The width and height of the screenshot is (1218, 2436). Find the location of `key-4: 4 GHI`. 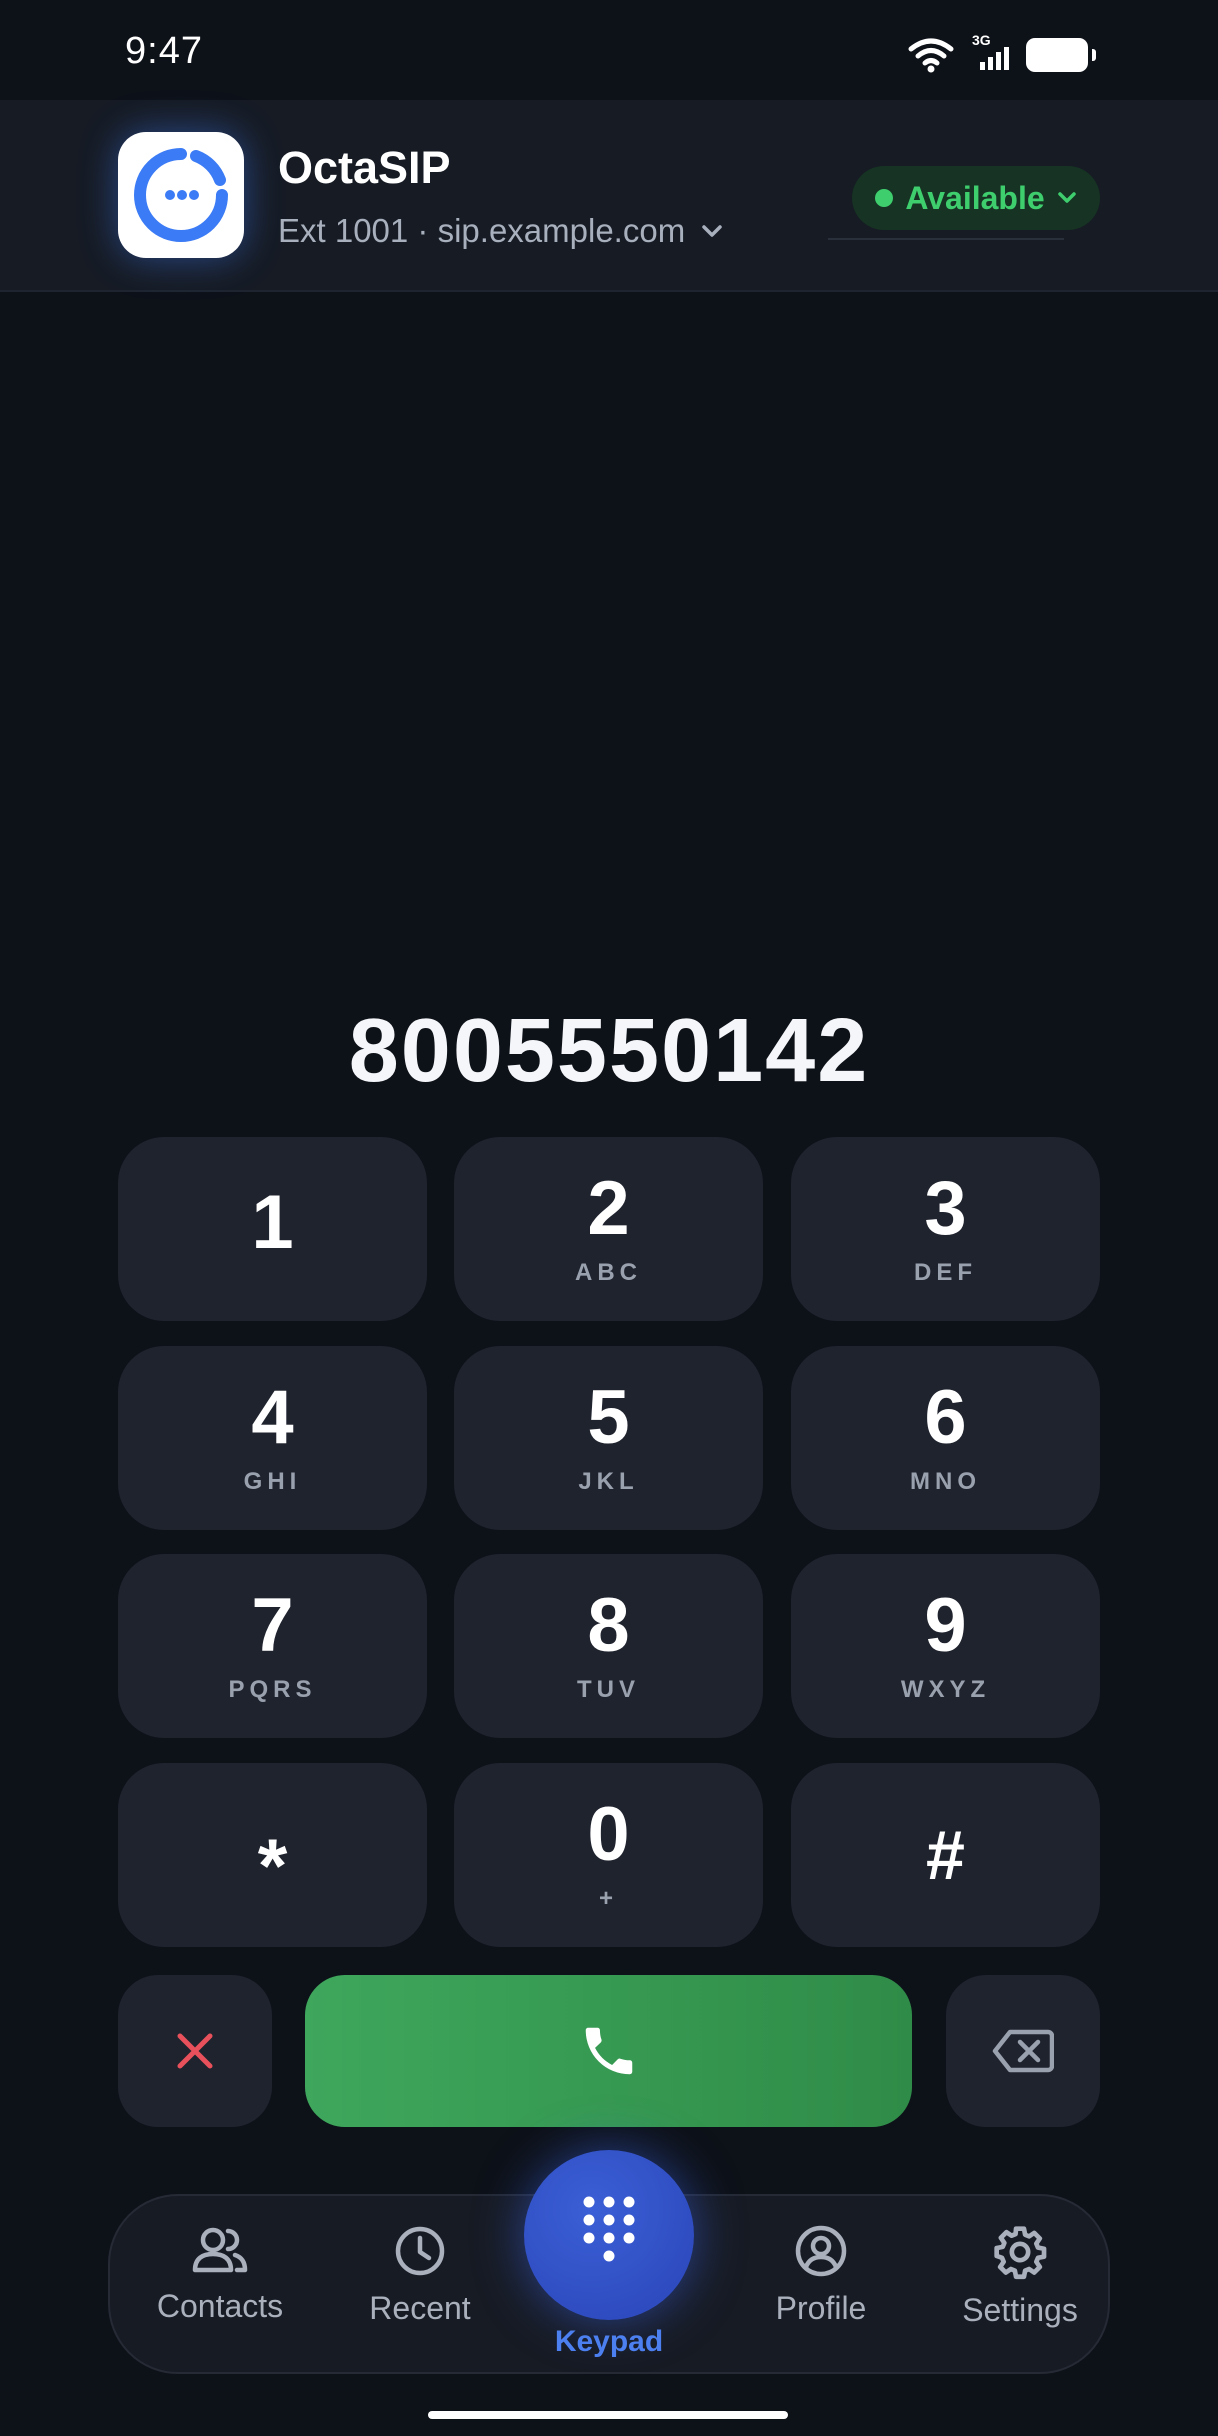

key-4: 4 GHI is located at coordinates (272, 1438).